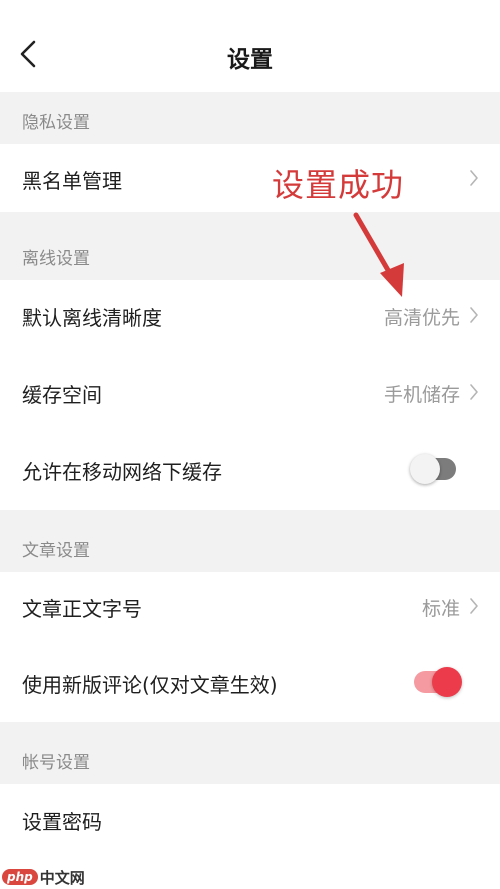 The height and width of the screenshot is (889, 500). What do you see at coordinates (56, 551) in the screenshot?
I see `section-title-article: 文章设置` at bounding box center [56, 551].